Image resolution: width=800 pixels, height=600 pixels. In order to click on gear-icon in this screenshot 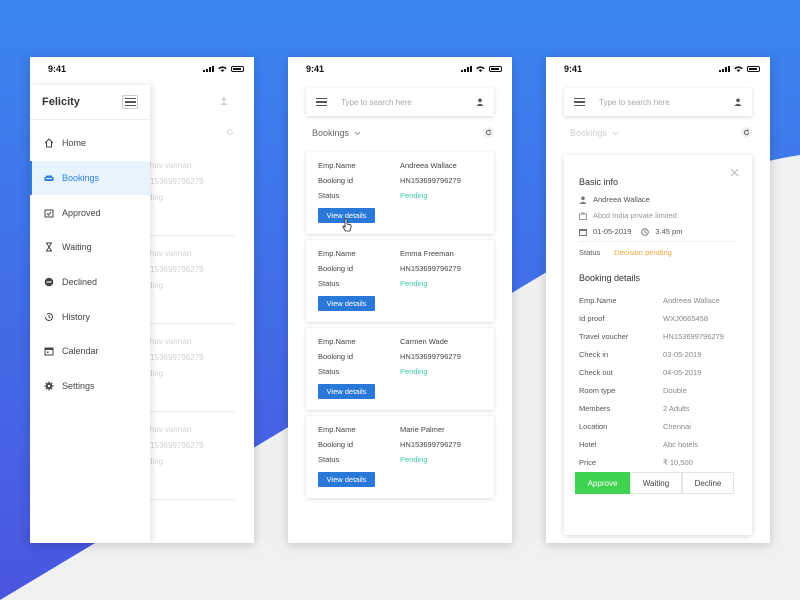, I will do `click(49, 386)`.